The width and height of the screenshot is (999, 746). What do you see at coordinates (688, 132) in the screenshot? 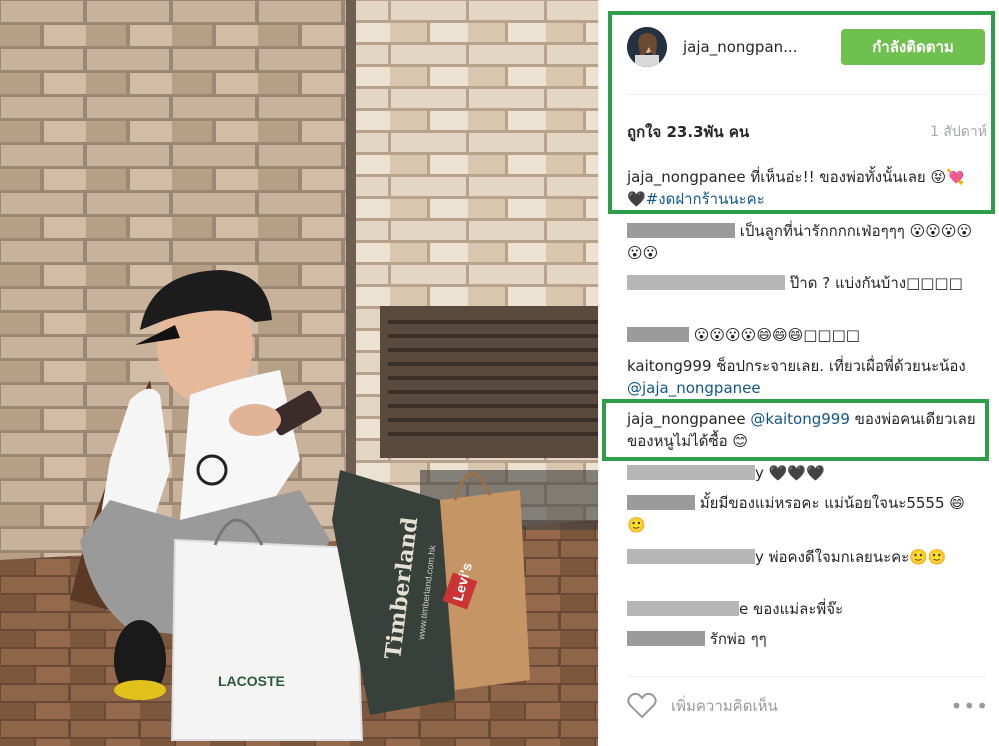
I see `likes-count: ถูกใจ 23.3พัน คน` at bounding box center [688, 132].